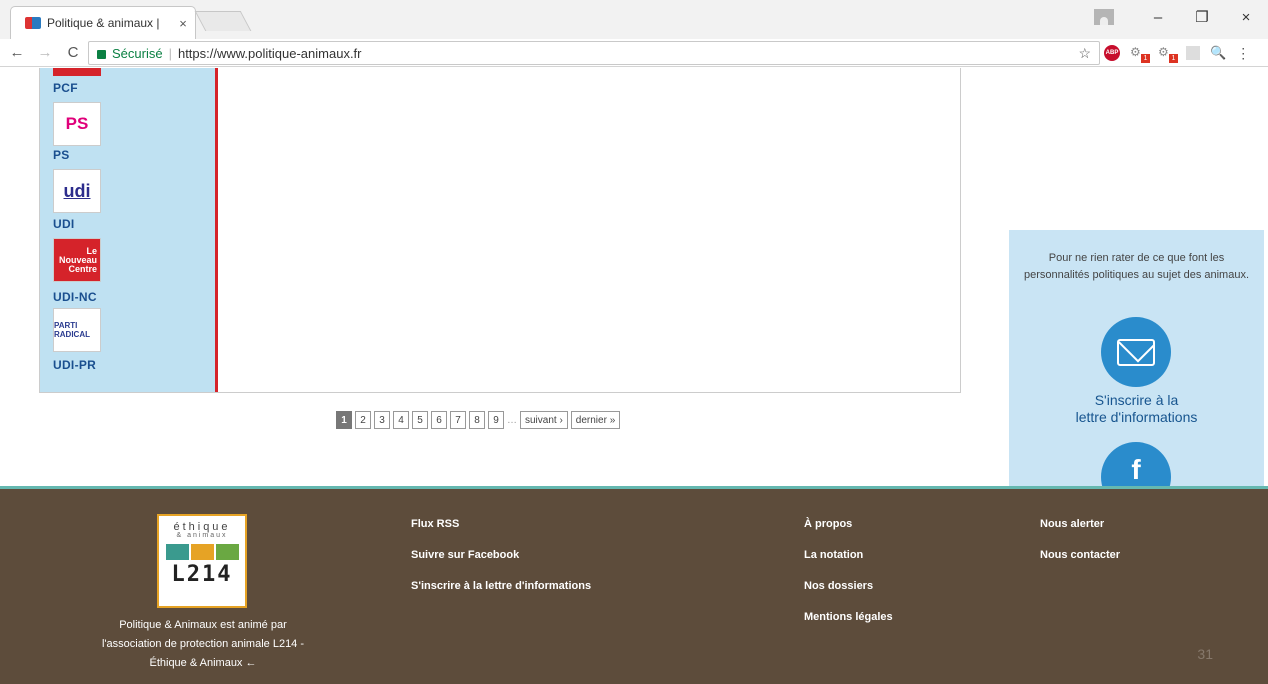  What do you see at coordinates (420, 420) in the screenshot?
I see `page-link: 5` at bounding box center [420, 420].